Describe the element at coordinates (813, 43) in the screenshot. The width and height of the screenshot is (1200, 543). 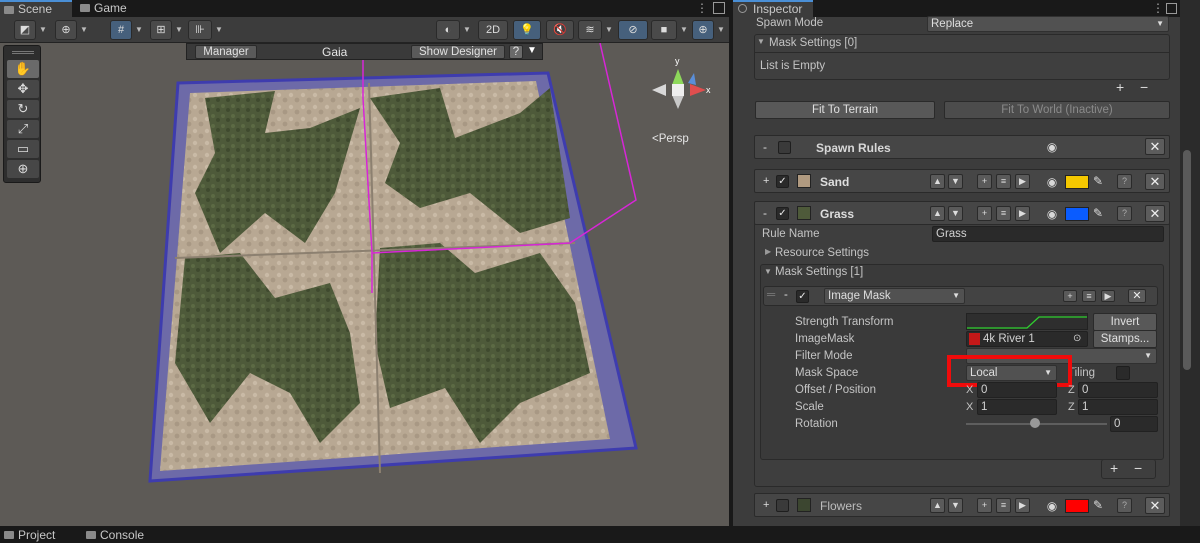
I see `mask-settings-0-header: Mask Settings [0]` at that location.